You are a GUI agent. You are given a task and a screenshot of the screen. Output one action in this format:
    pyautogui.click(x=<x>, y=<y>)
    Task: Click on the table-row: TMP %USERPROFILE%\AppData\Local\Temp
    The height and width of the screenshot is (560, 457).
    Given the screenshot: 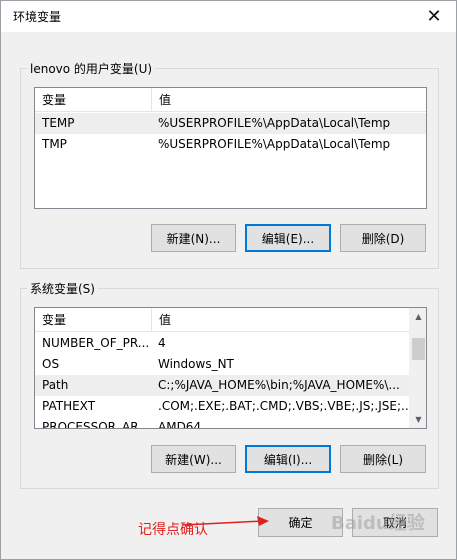 What is the action you would take?
    pyautogui.click(x=230, y=144)
    